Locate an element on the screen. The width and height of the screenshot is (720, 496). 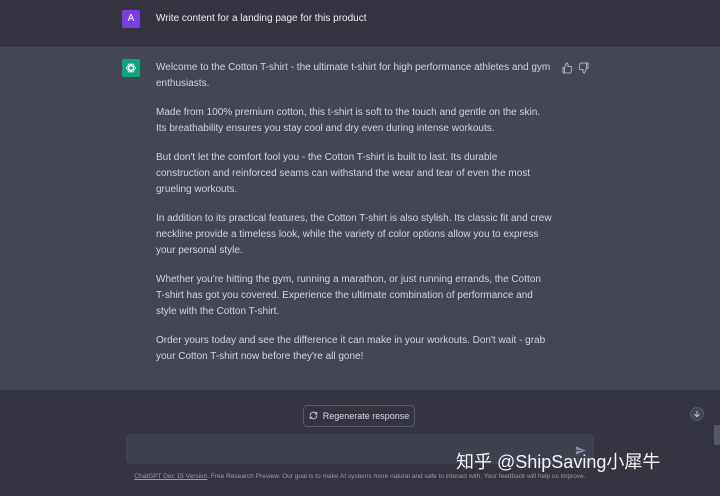
arrow-down-icon is located at coordinates (697, 414).